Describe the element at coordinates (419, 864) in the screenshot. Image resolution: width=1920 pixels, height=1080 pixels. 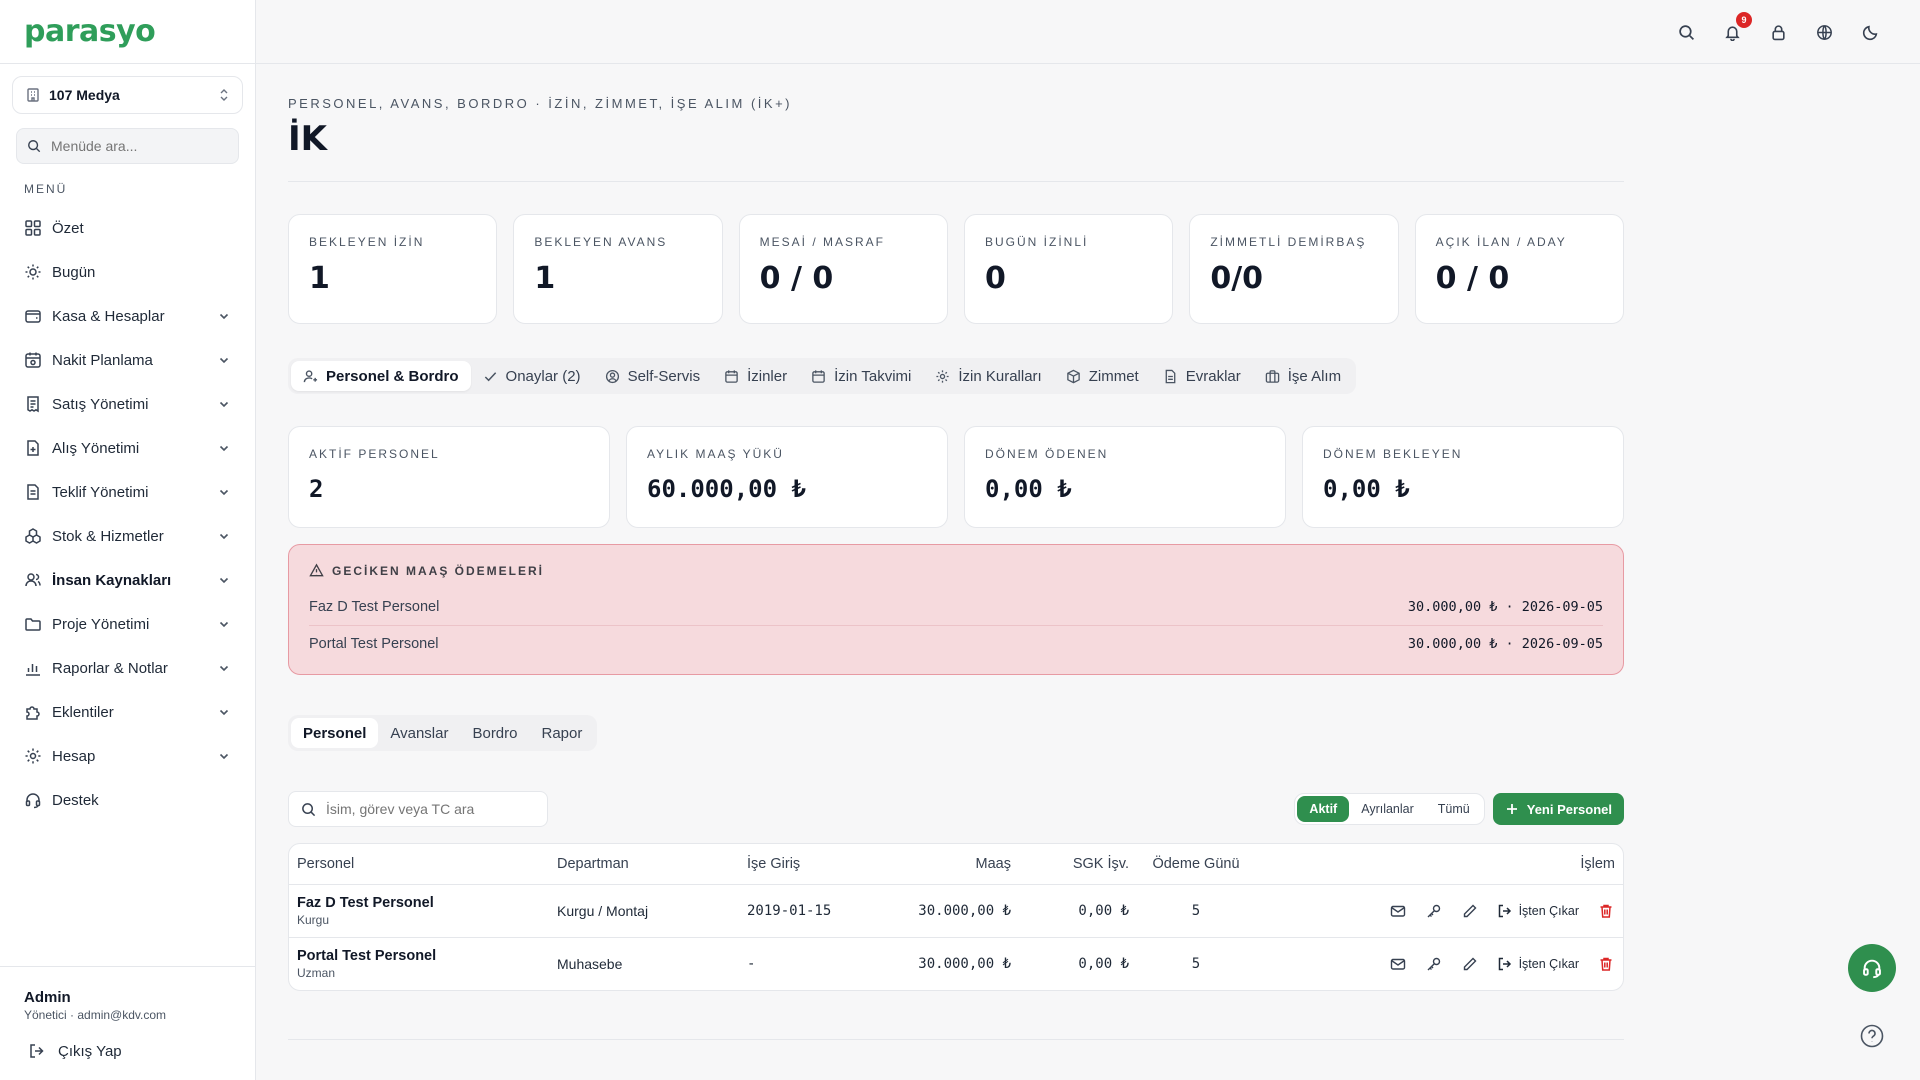
I see `col-personel: Personel` at that location.